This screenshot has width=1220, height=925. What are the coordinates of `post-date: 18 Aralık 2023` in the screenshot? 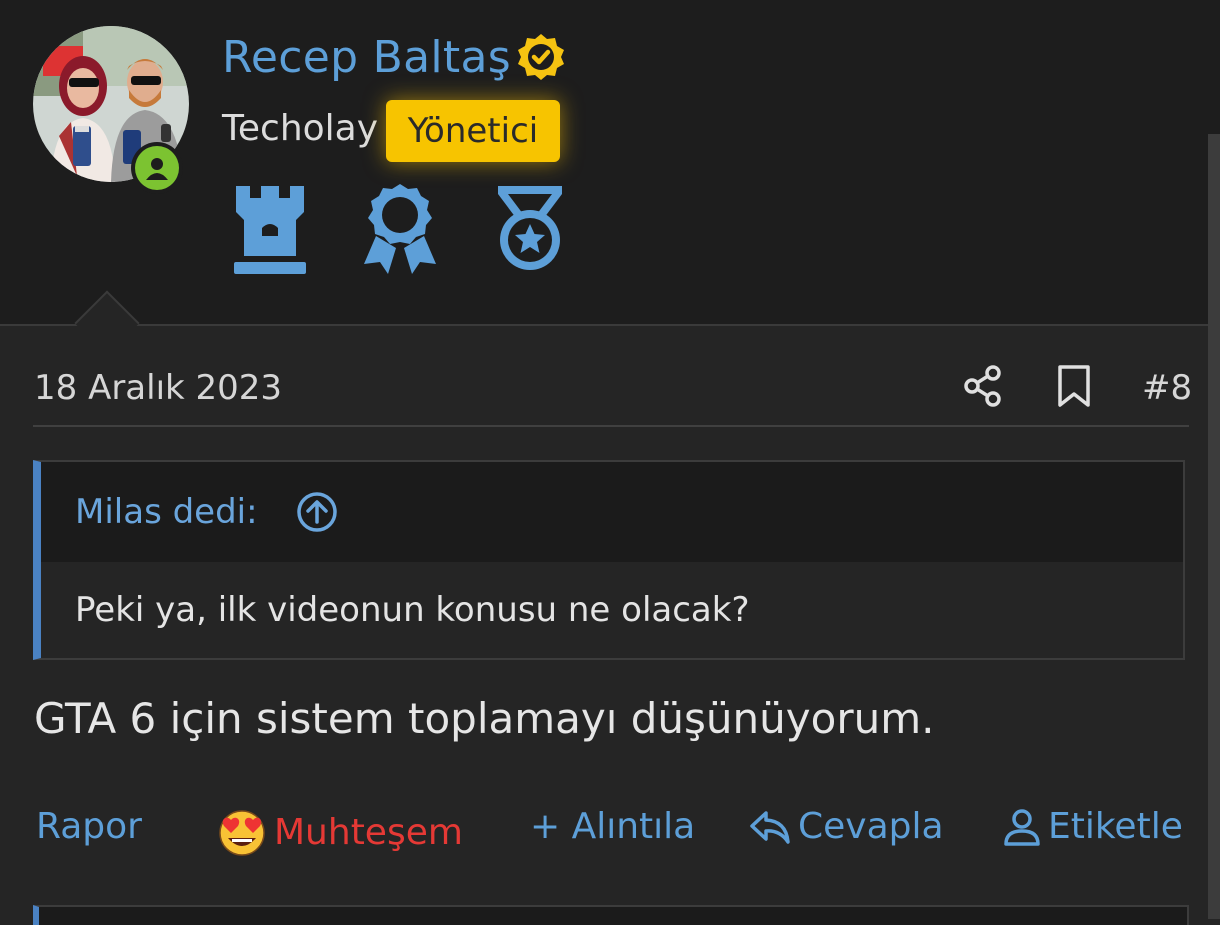 It's located at (158, 388).